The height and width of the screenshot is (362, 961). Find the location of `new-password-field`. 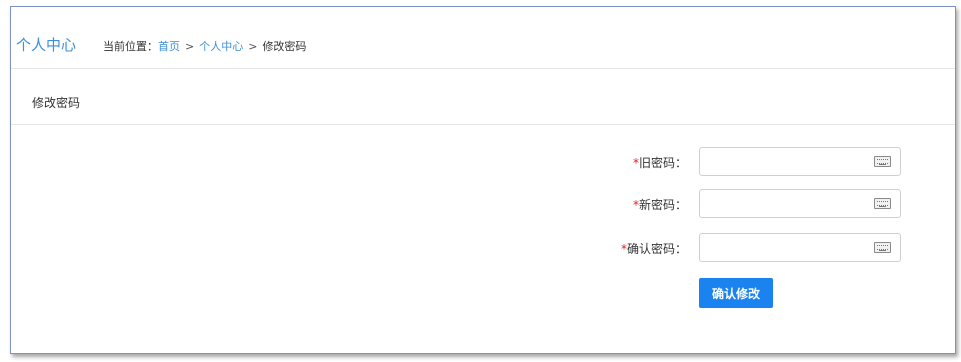

new-password-field is located at coordinates (800, 203).